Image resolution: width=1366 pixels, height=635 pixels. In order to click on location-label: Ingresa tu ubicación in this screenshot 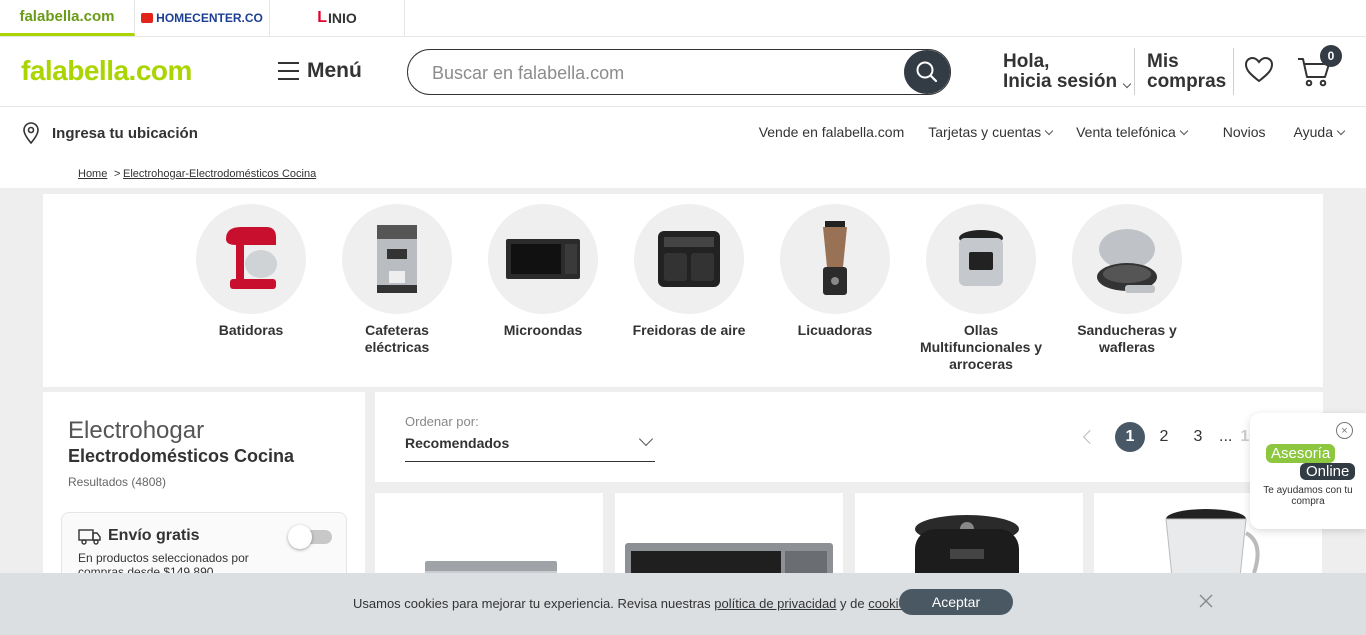, I will do `click(125, 133)`.